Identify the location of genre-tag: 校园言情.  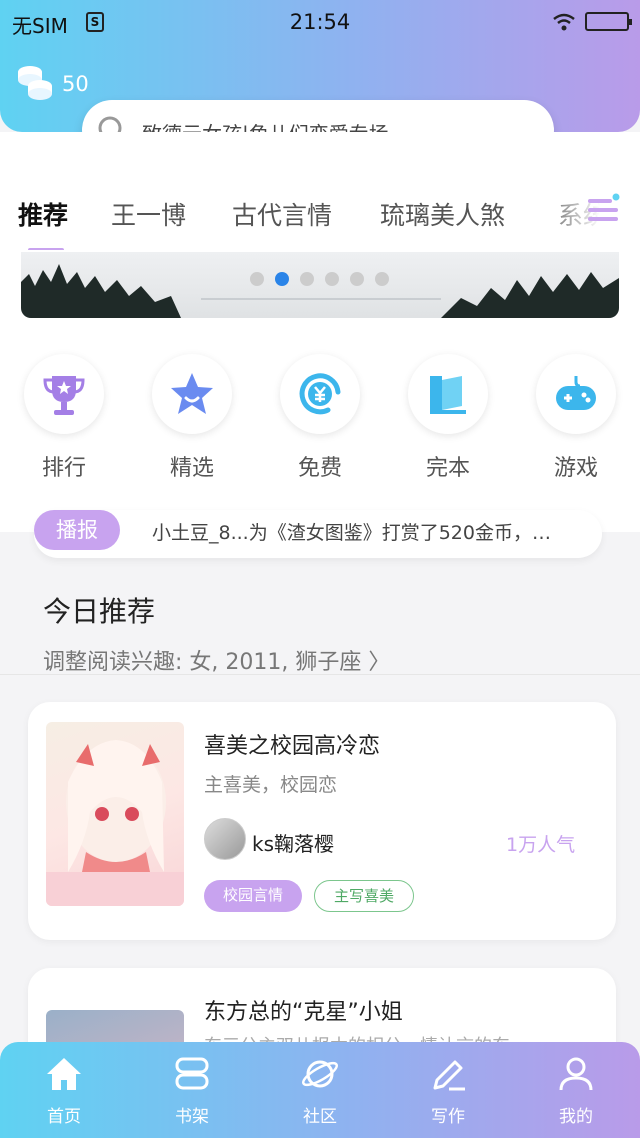
(253, 896).